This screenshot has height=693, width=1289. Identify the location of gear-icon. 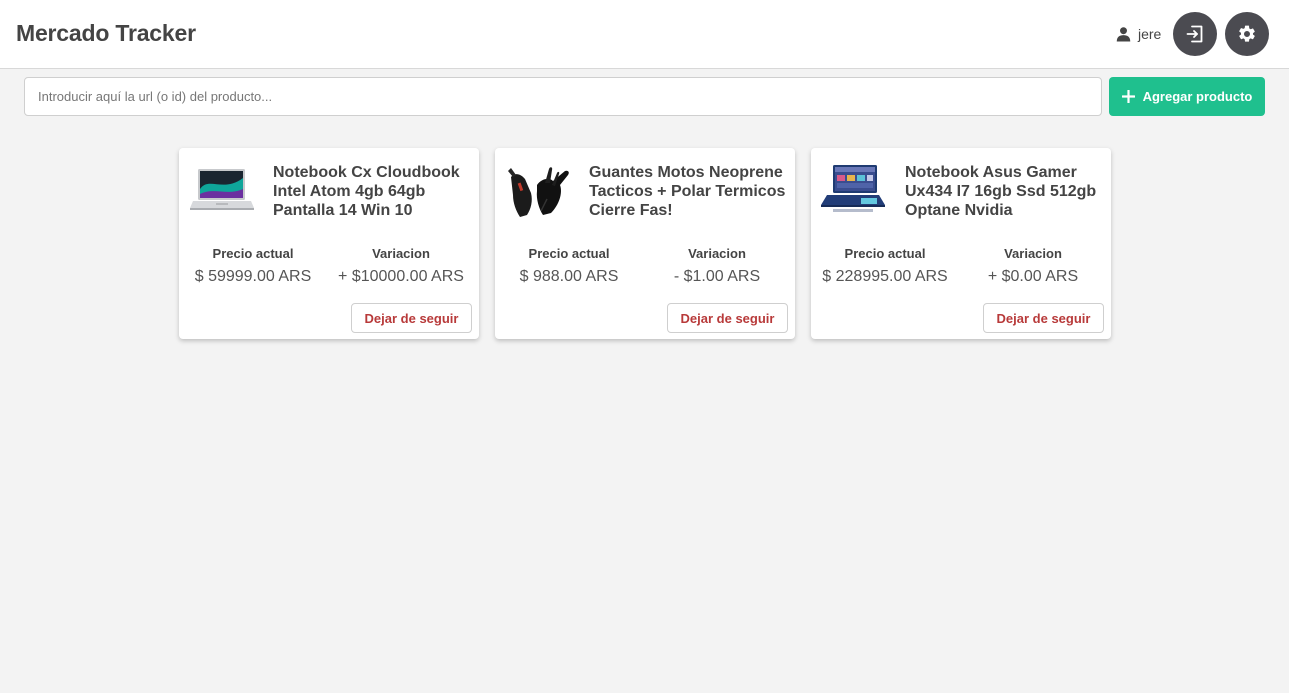
(1247, 33).